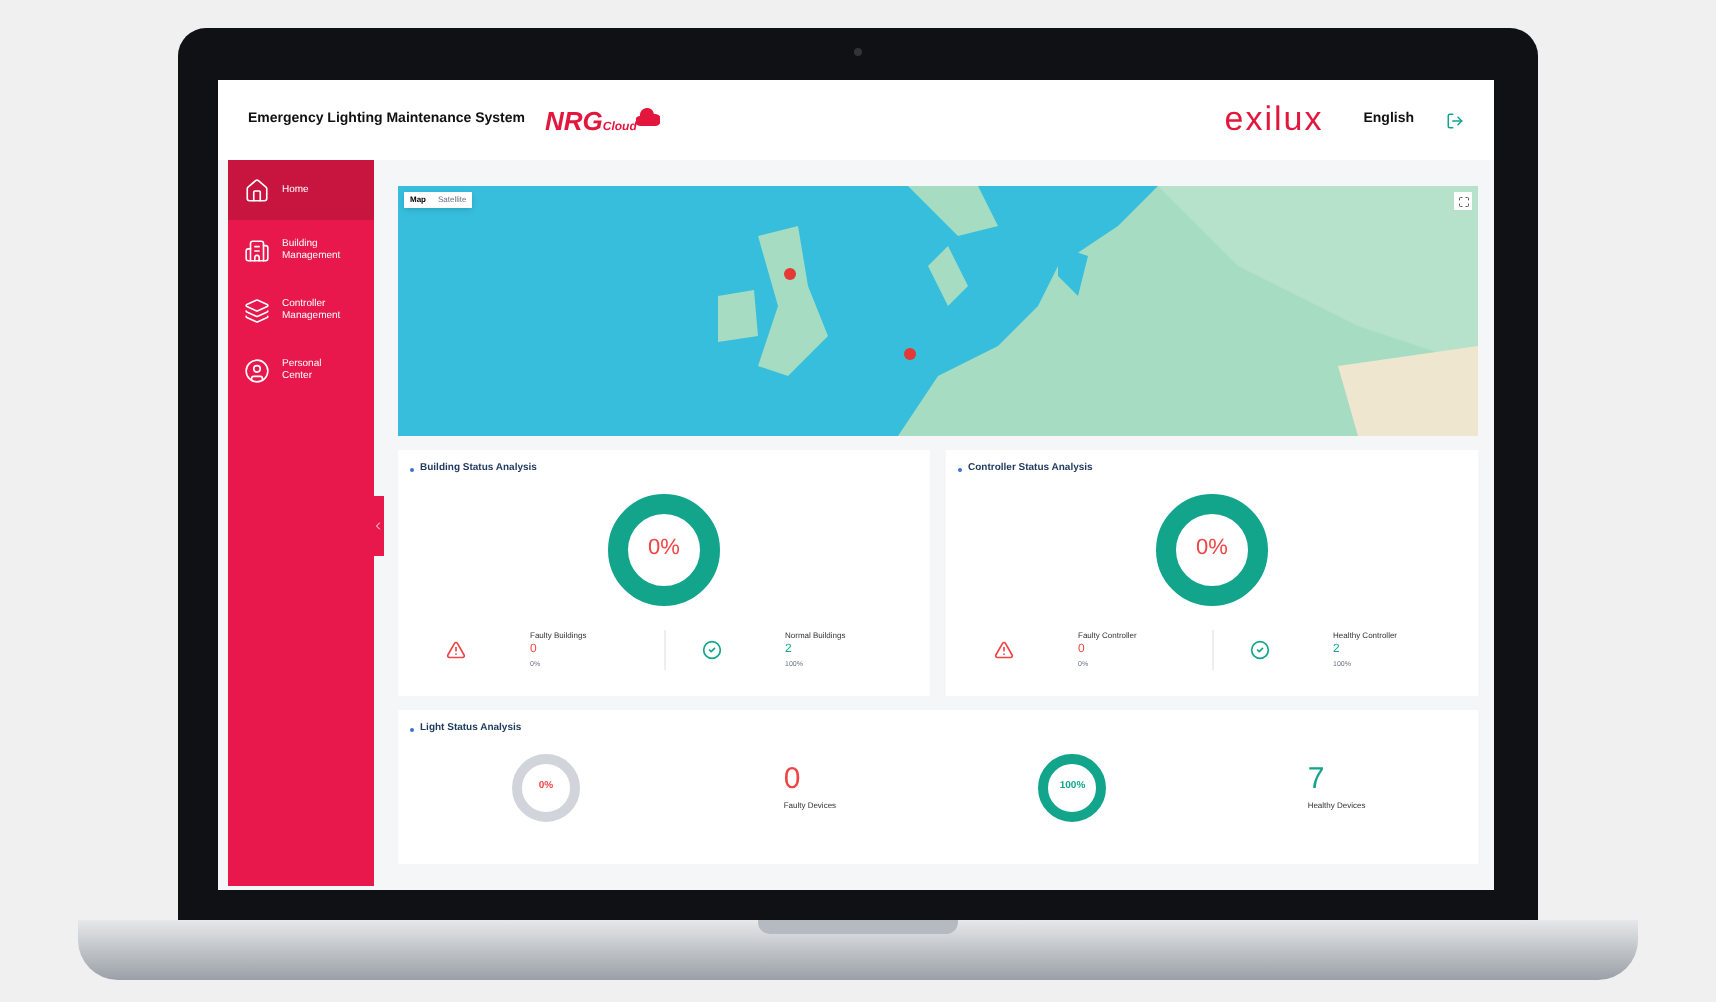 The image size is (1716, 1002). What do you see at coordinates (793, 778) in the screenshot?
I see `device-count: 0` at bounding box center [793, 778].